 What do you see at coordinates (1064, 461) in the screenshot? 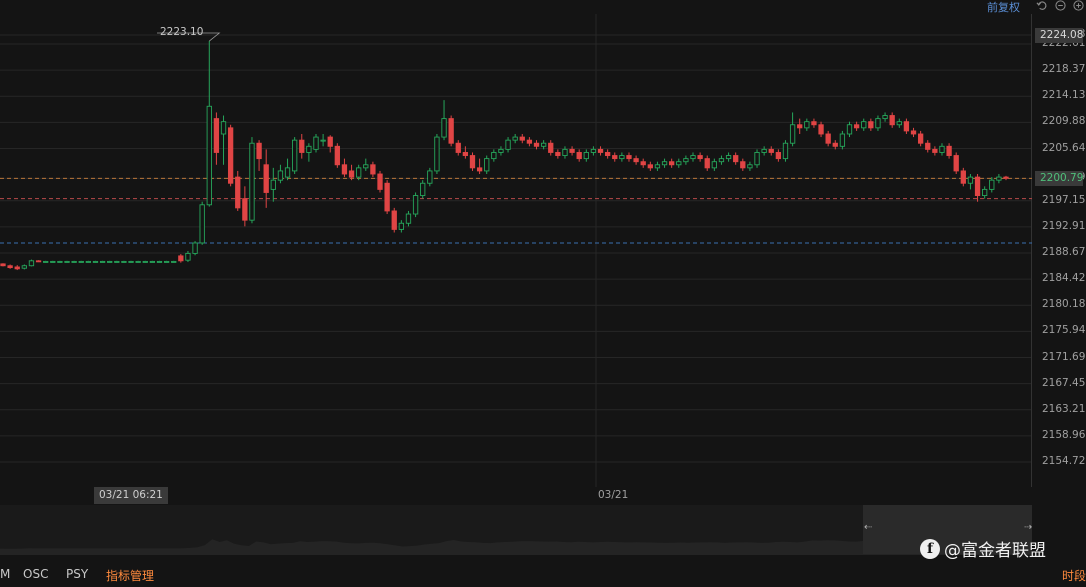
I see `y-tick-label: 2154.72` at bounding box center [1064, 461].